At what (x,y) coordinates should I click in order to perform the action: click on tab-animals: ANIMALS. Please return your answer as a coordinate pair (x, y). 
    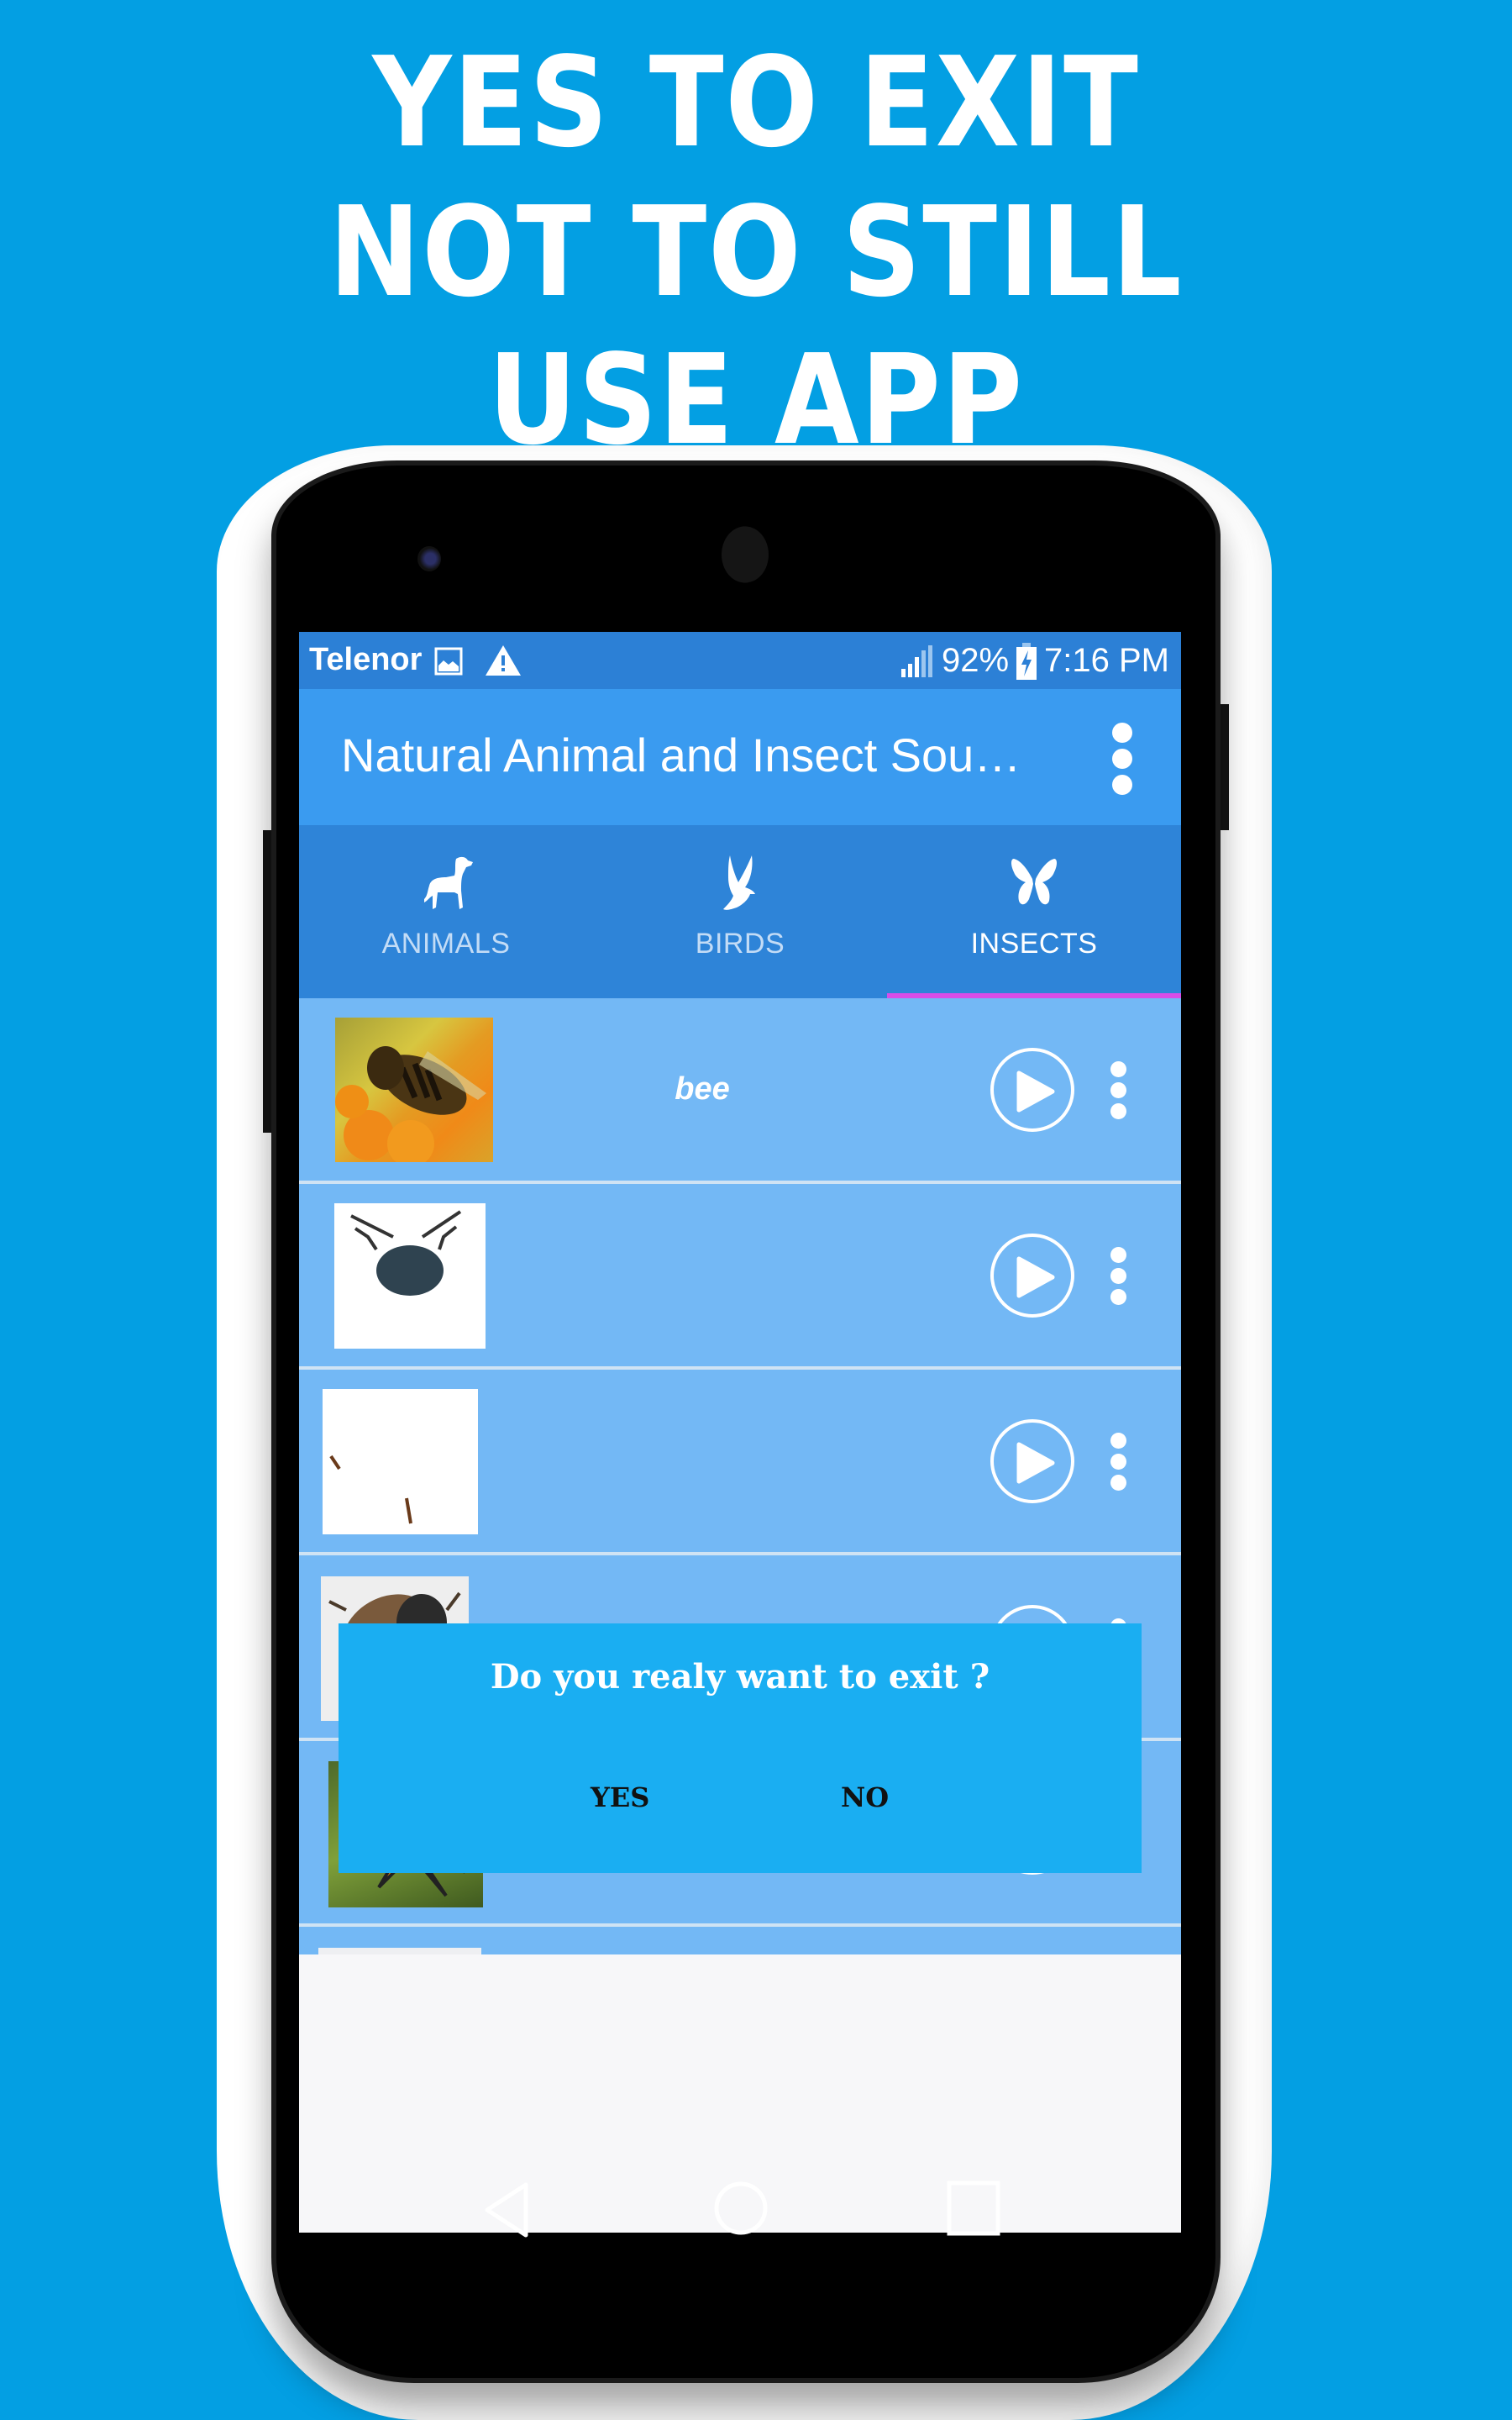
    Looking at the image, I should click on (446, 911).